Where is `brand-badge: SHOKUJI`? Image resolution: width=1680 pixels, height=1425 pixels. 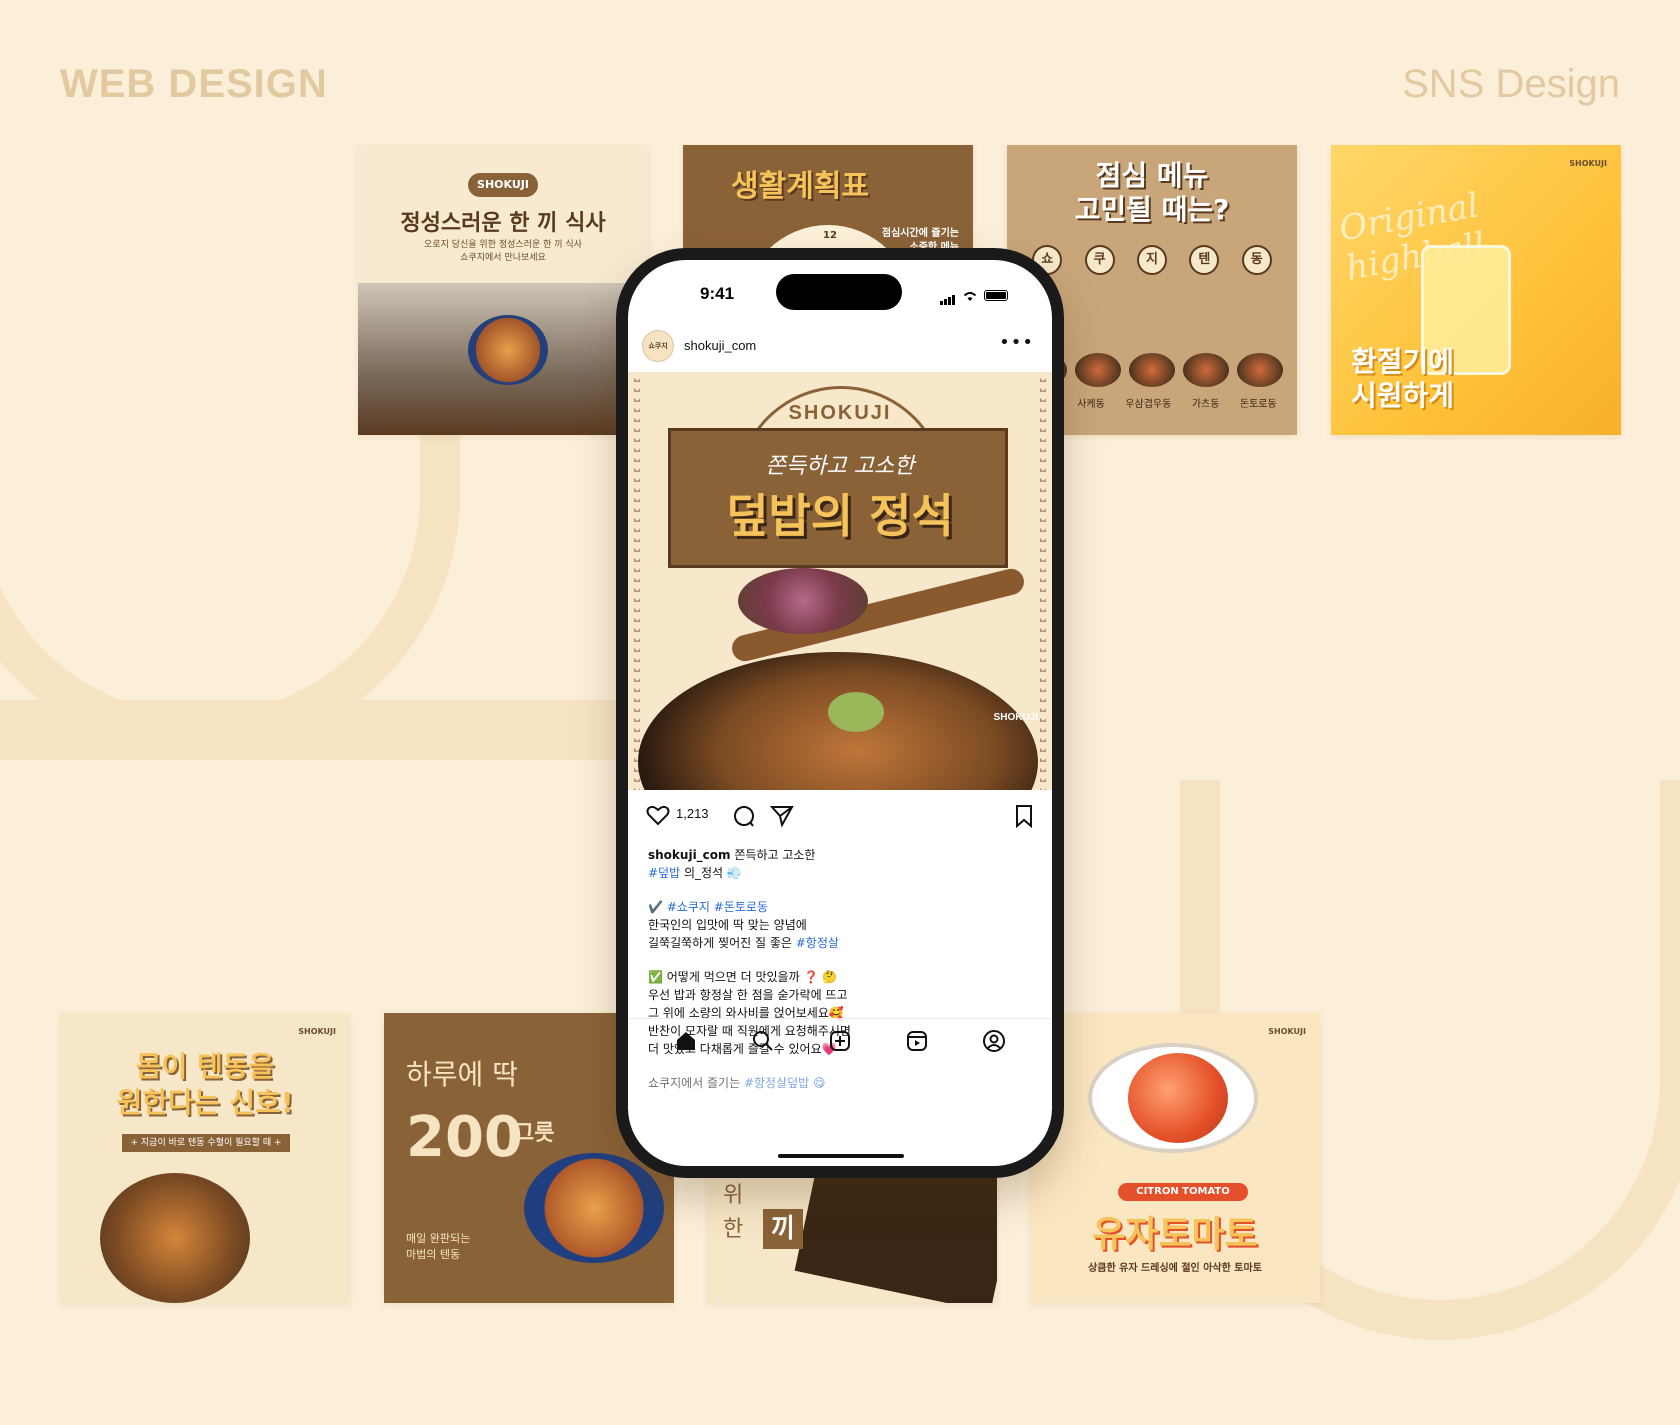
brand-badge: SHOKUJI is located at coordinates (503, 185).